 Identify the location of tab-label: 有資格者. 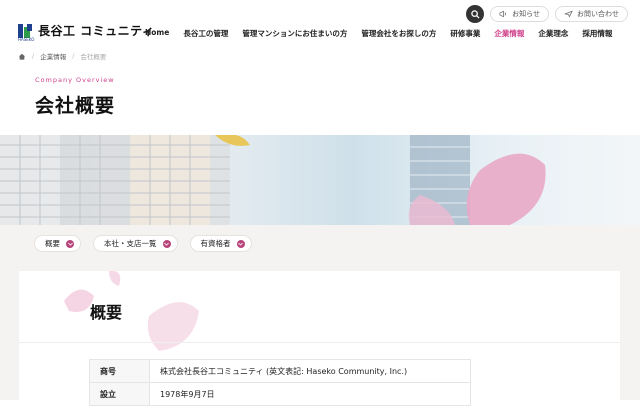
(215, 243).